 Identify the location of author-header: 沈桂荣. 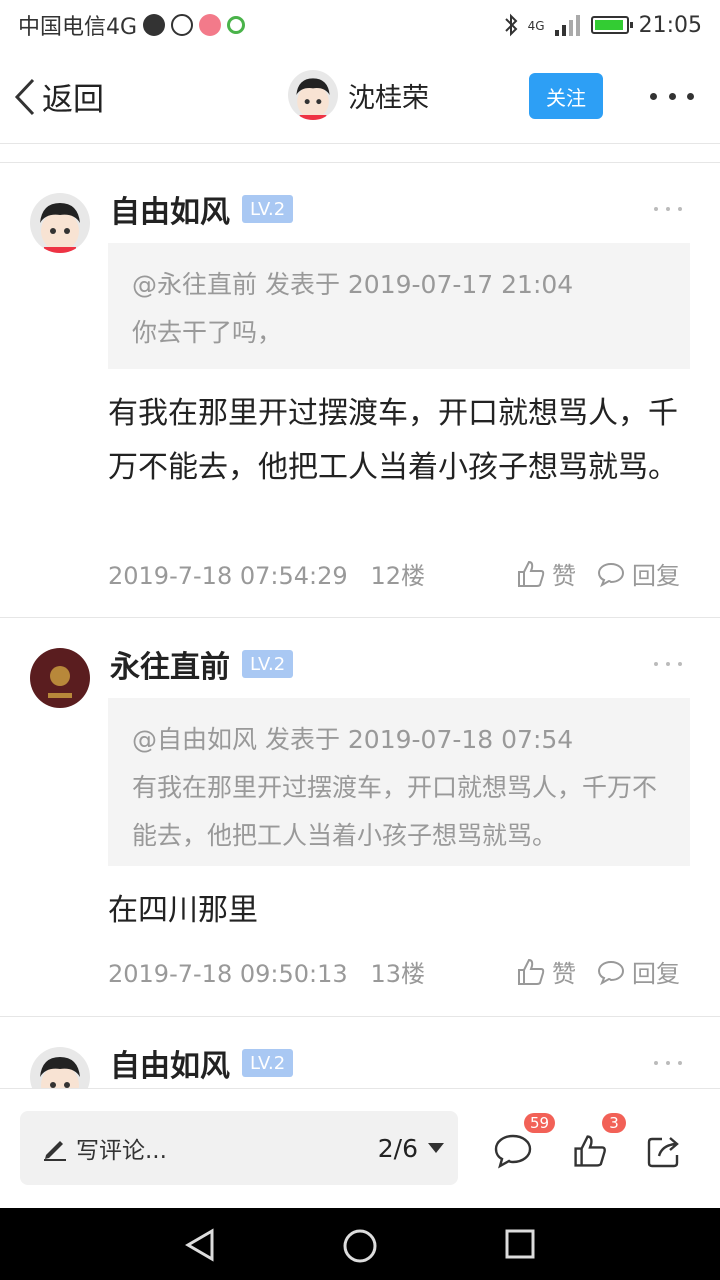
(358, 95).